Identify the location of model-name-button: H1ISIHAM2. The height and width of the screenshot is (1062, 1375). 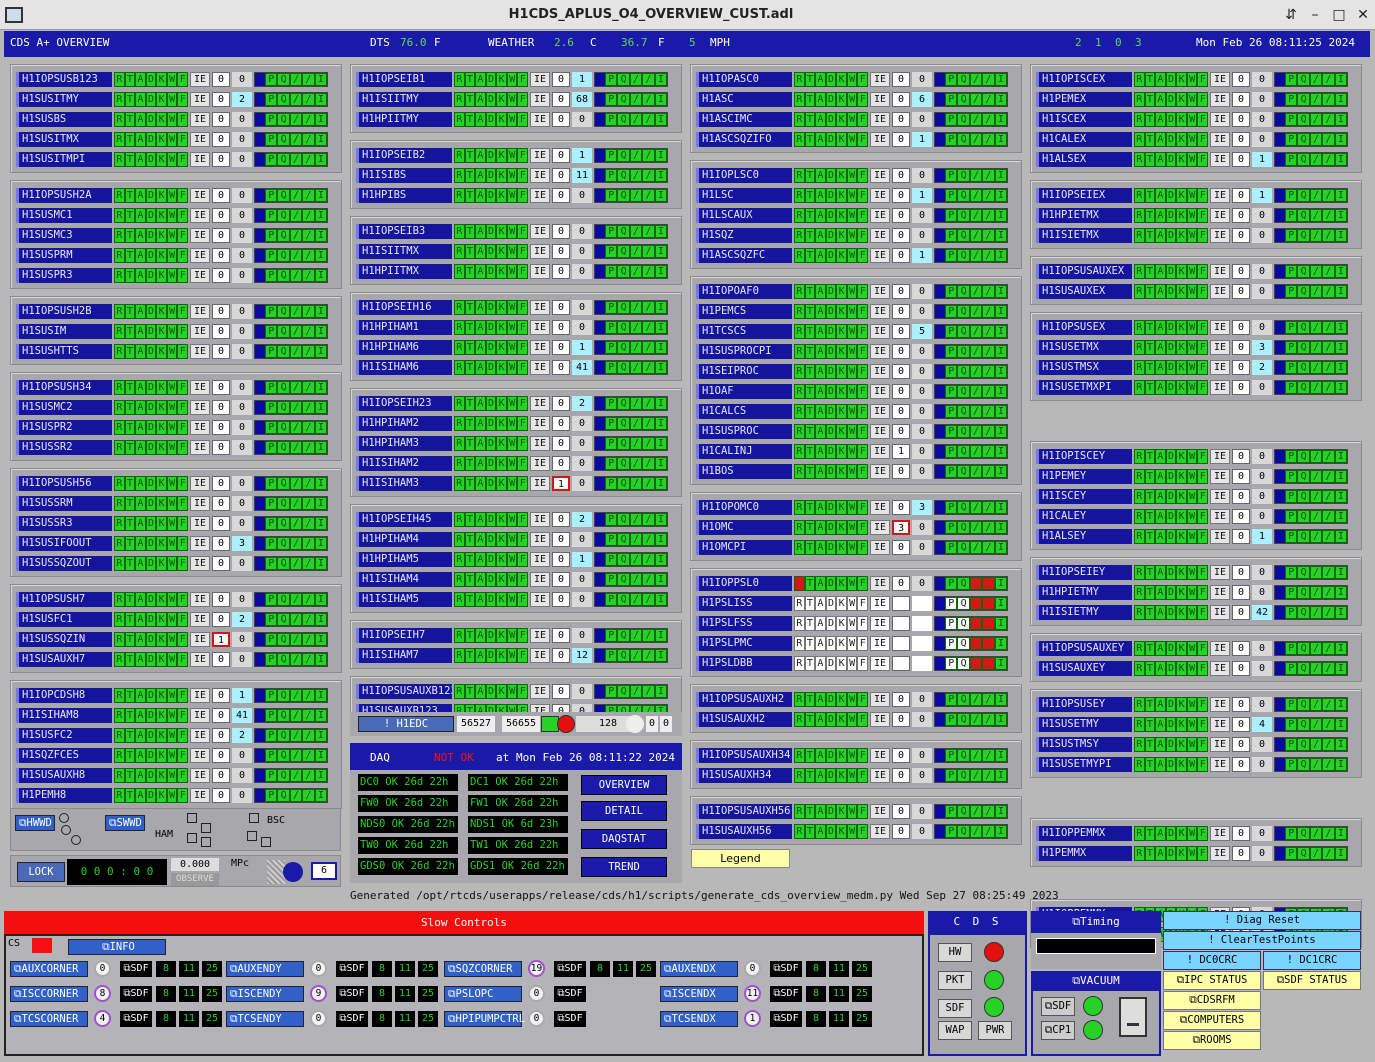
(404, 463).